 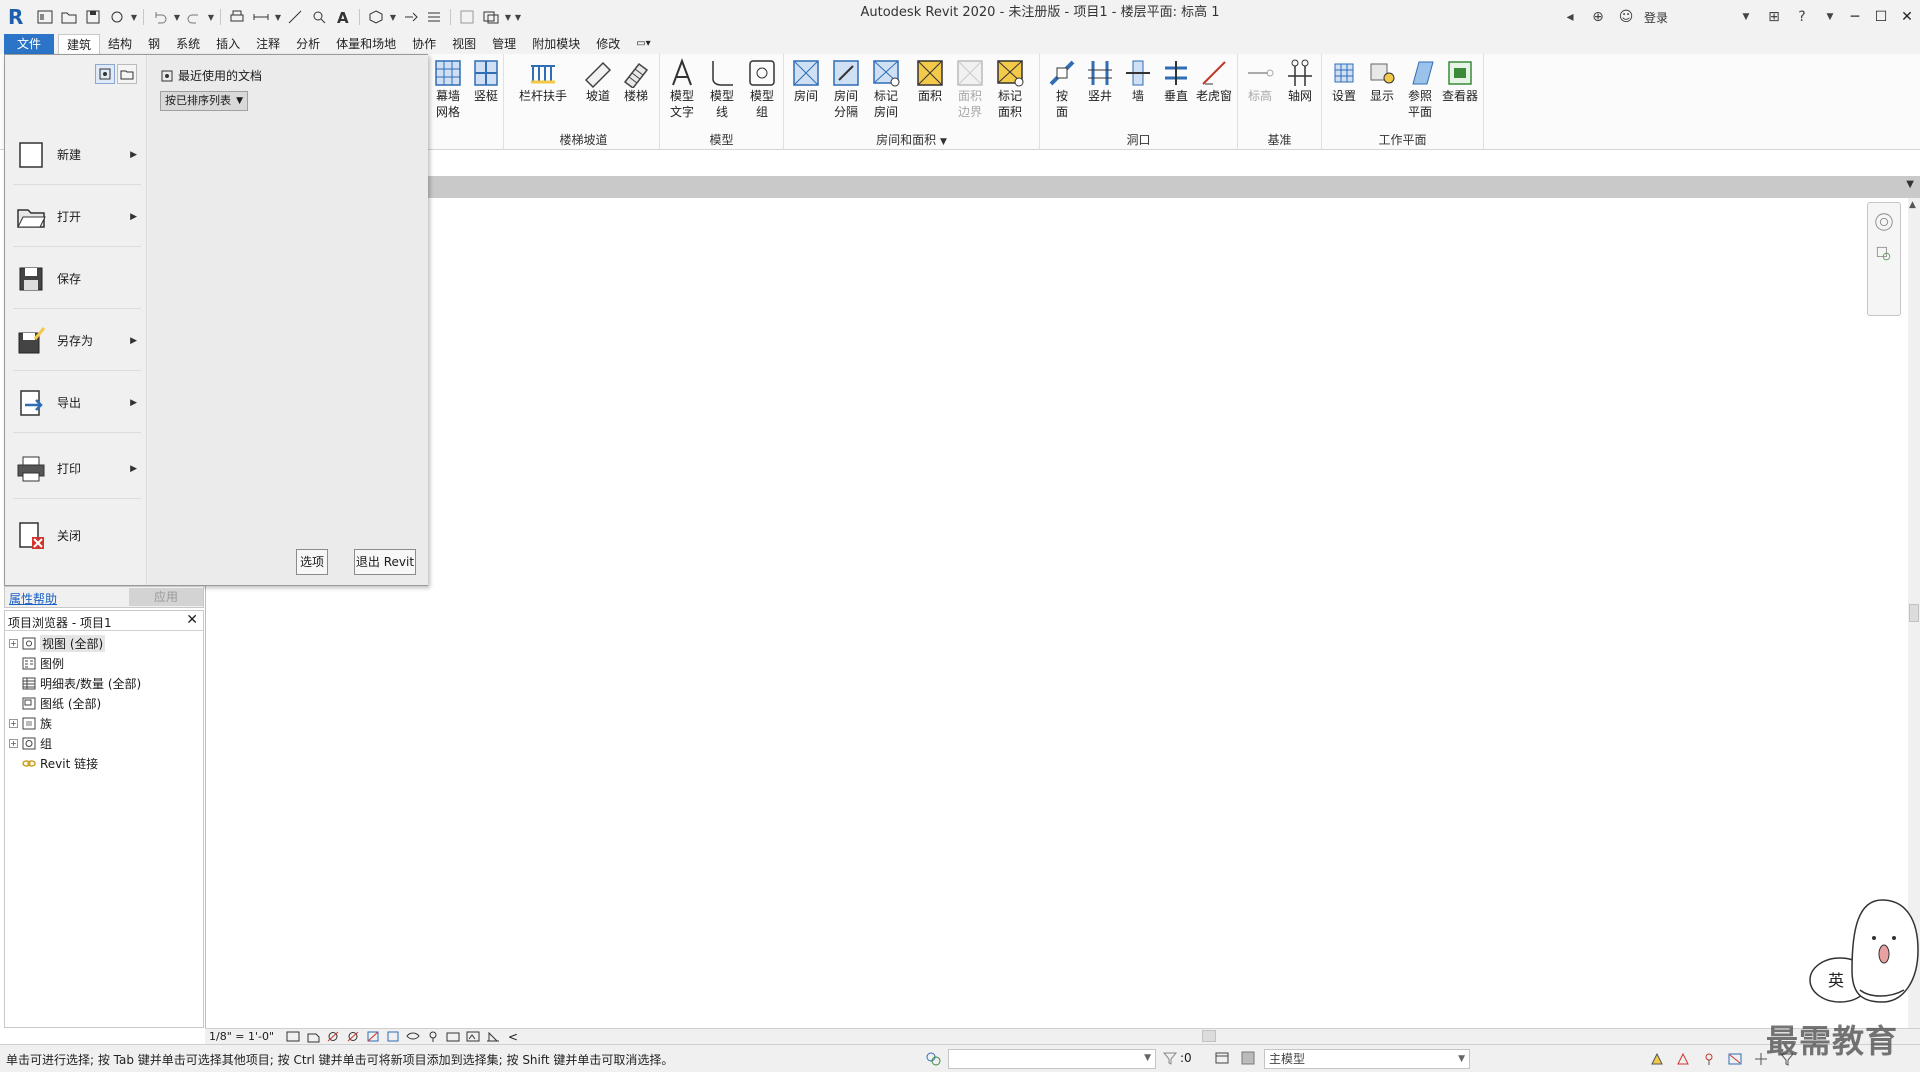 What do you see at coordinates (29, 44) in the screenshot?
I see `tab-file: 文件` at bounding box center [29, 44].